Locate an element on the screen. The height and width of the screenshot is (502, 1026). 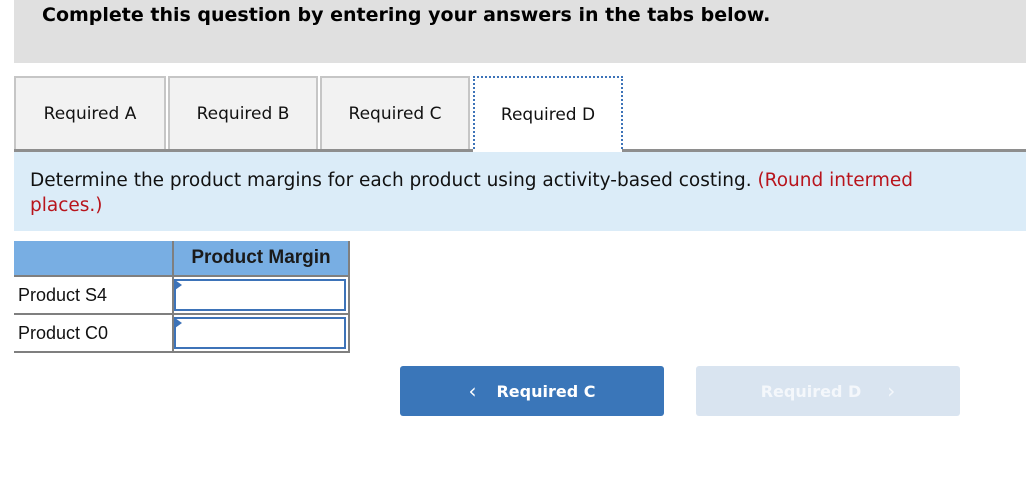
tab-required-c: Required C is located at coordinates (395, 113).